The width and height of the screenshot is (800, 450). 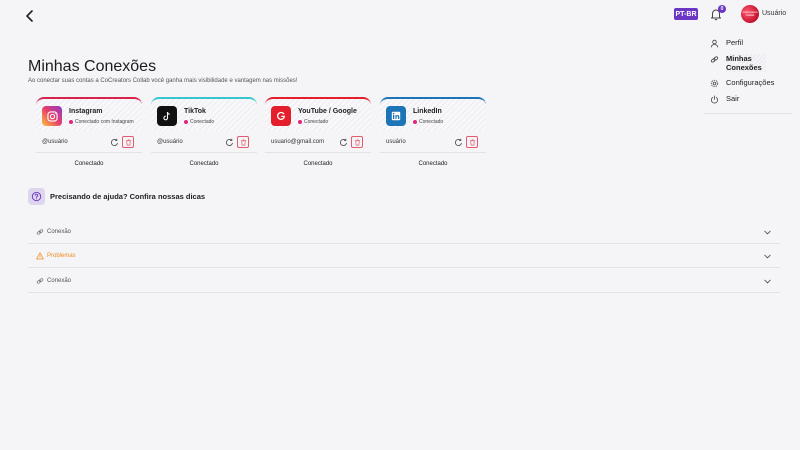 I want to click on accordion-item-connection: Conexão, so click(x=404, y=232).